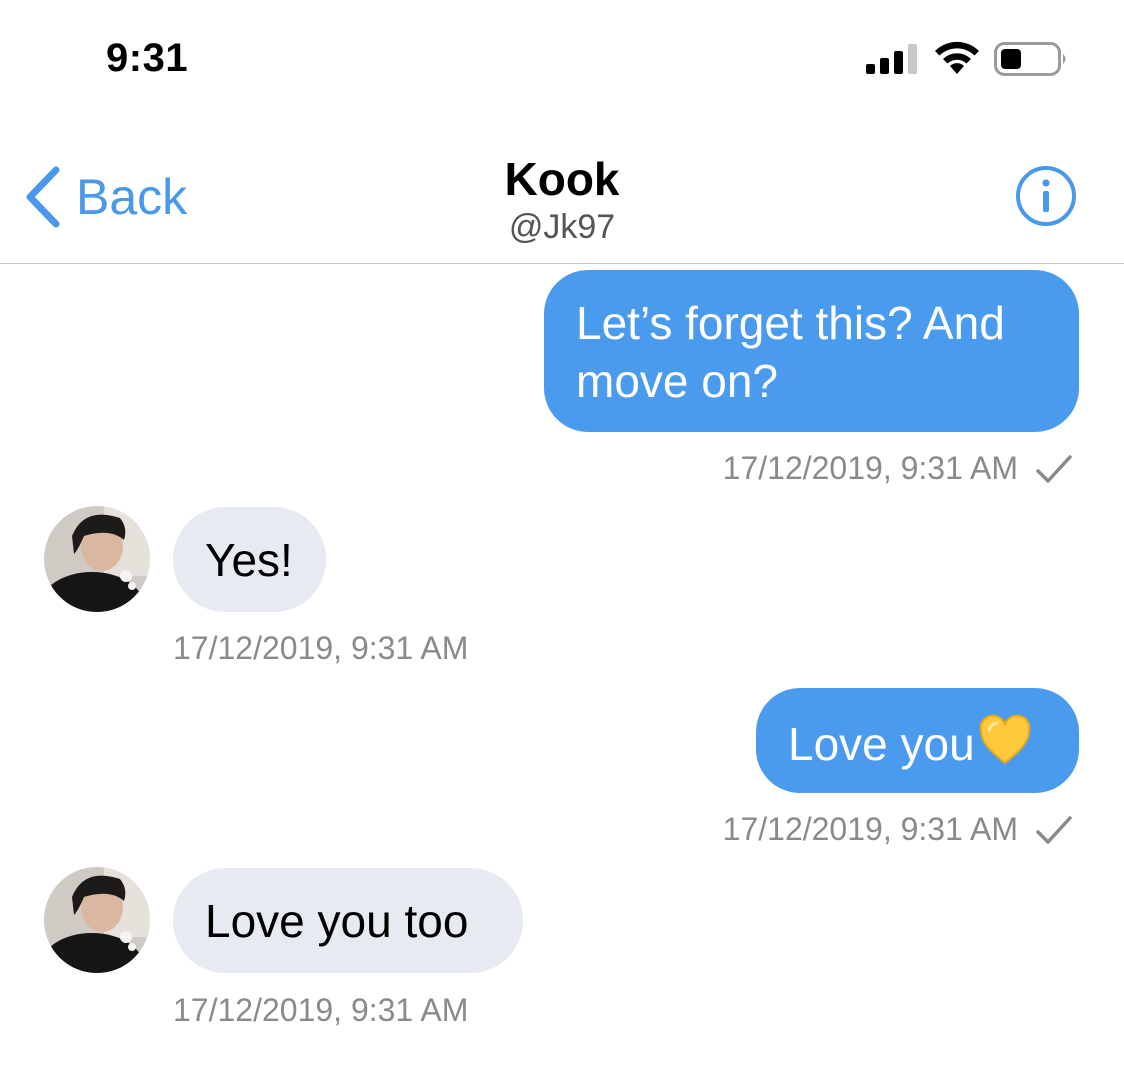  What do you see at coordinates (790, 352) in the screenshot?
I see `message-text: Let’s forget this? And move on?` at bounding box center [790, 352].